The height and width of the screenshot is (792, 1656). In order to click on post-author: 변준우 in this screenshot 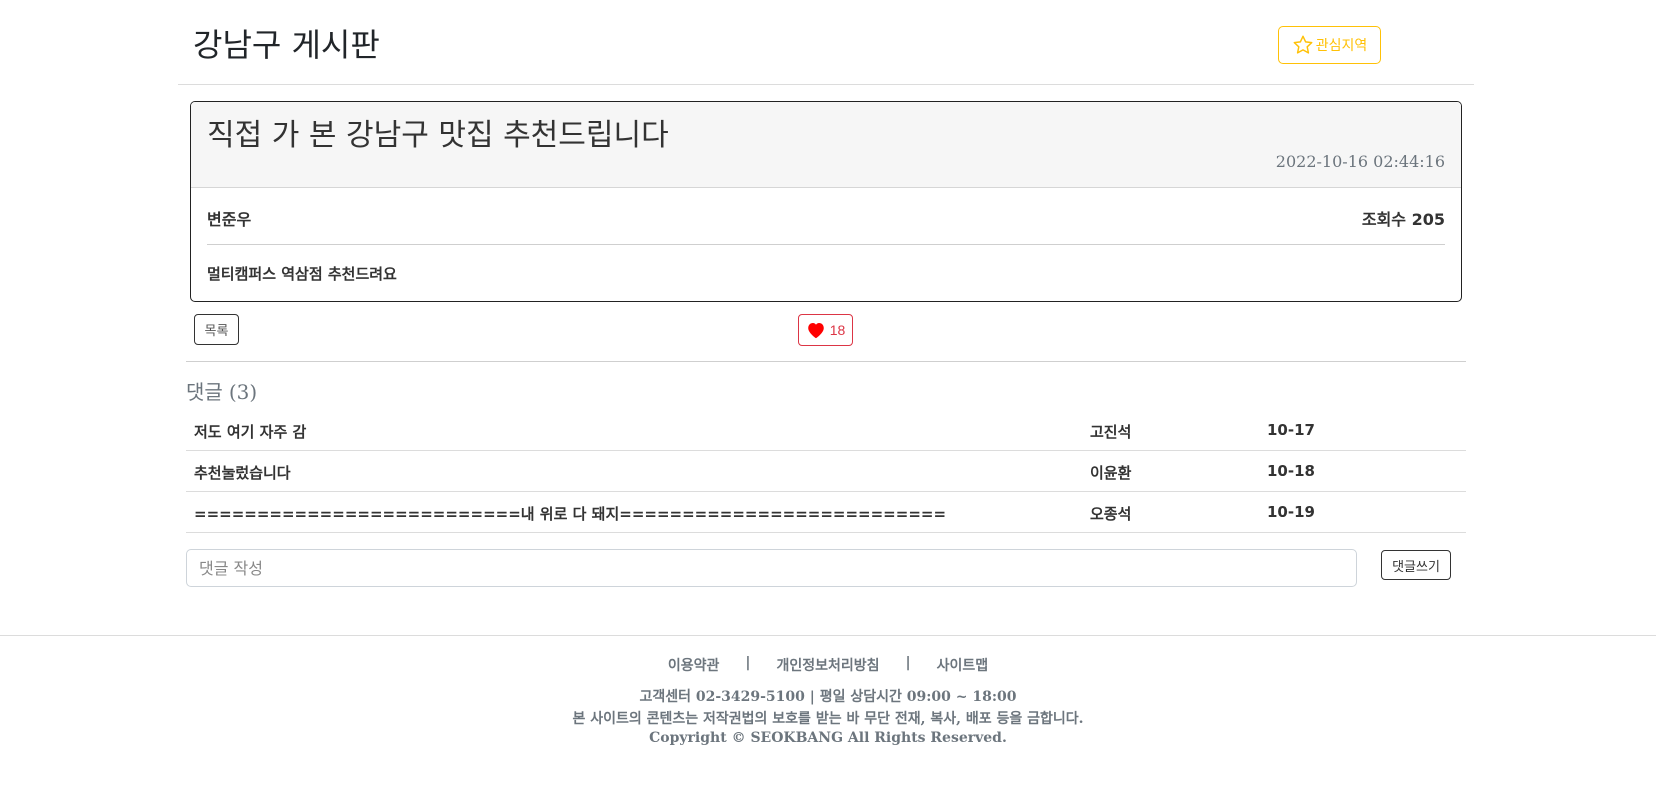, I will do `click(229, 219)`.